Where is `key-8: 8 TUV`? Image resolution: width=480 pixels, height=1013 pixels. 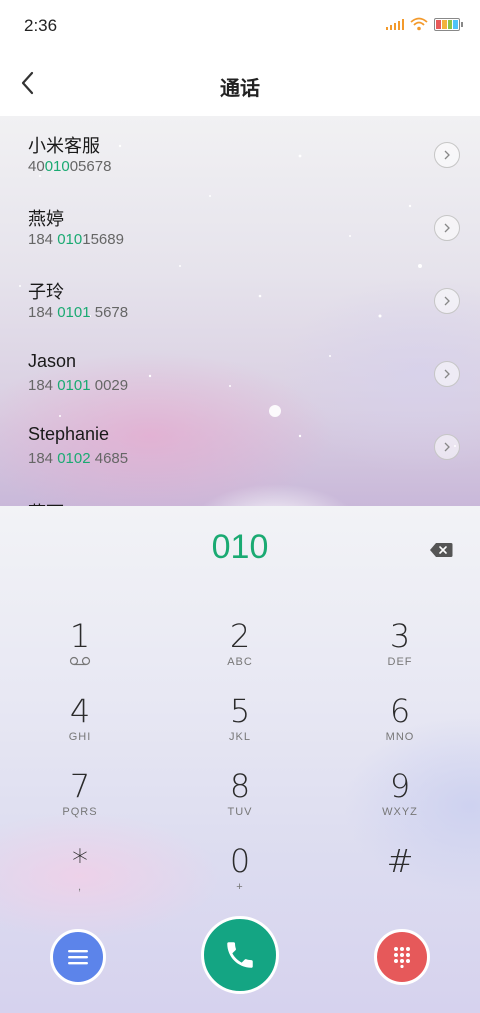 key-8: 8 TUV is located at coordinates (240, 804).